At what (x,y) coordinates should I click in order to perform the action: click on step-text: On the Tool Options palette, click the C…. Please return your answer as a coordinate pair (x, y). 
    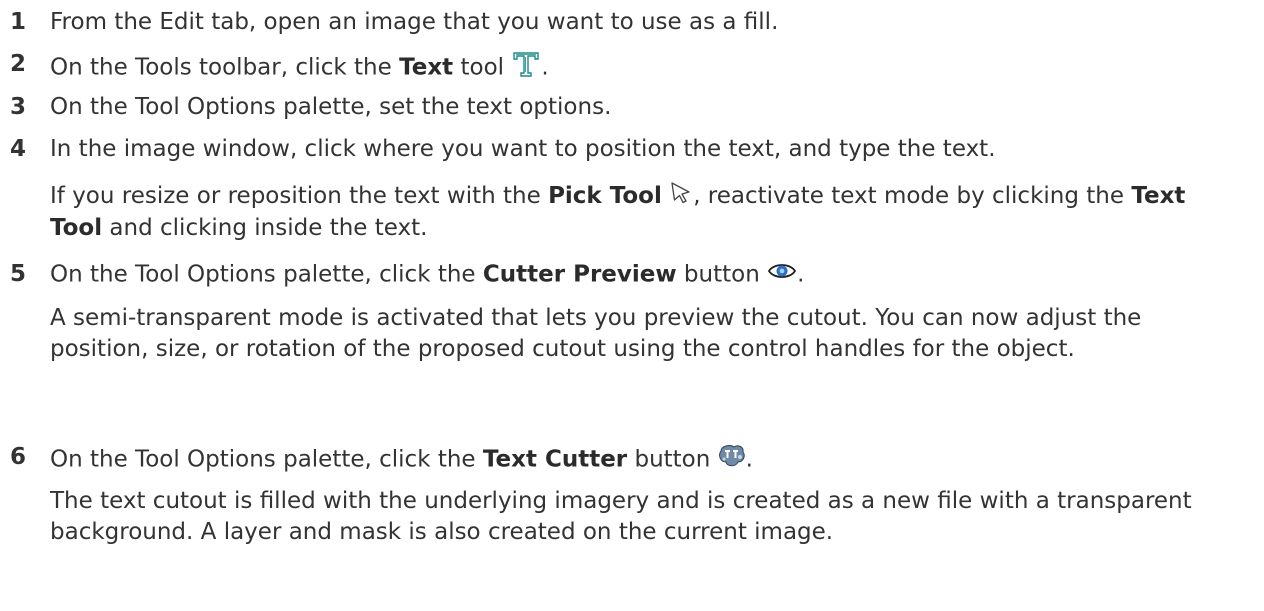
    Looking at the image, I should click on (427, 275).